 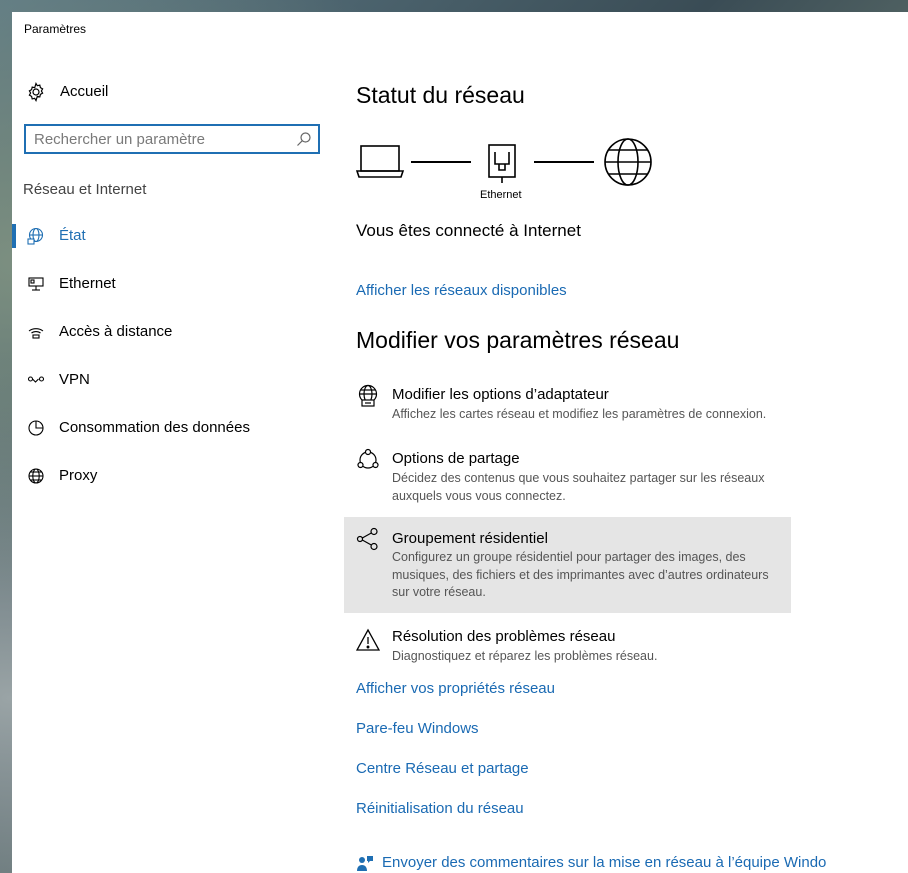 What do you see at coordinates (116, 331) in the screenshot?
I see `sidebar-item-label: Accès à distance` at bounding box center [116, 331].